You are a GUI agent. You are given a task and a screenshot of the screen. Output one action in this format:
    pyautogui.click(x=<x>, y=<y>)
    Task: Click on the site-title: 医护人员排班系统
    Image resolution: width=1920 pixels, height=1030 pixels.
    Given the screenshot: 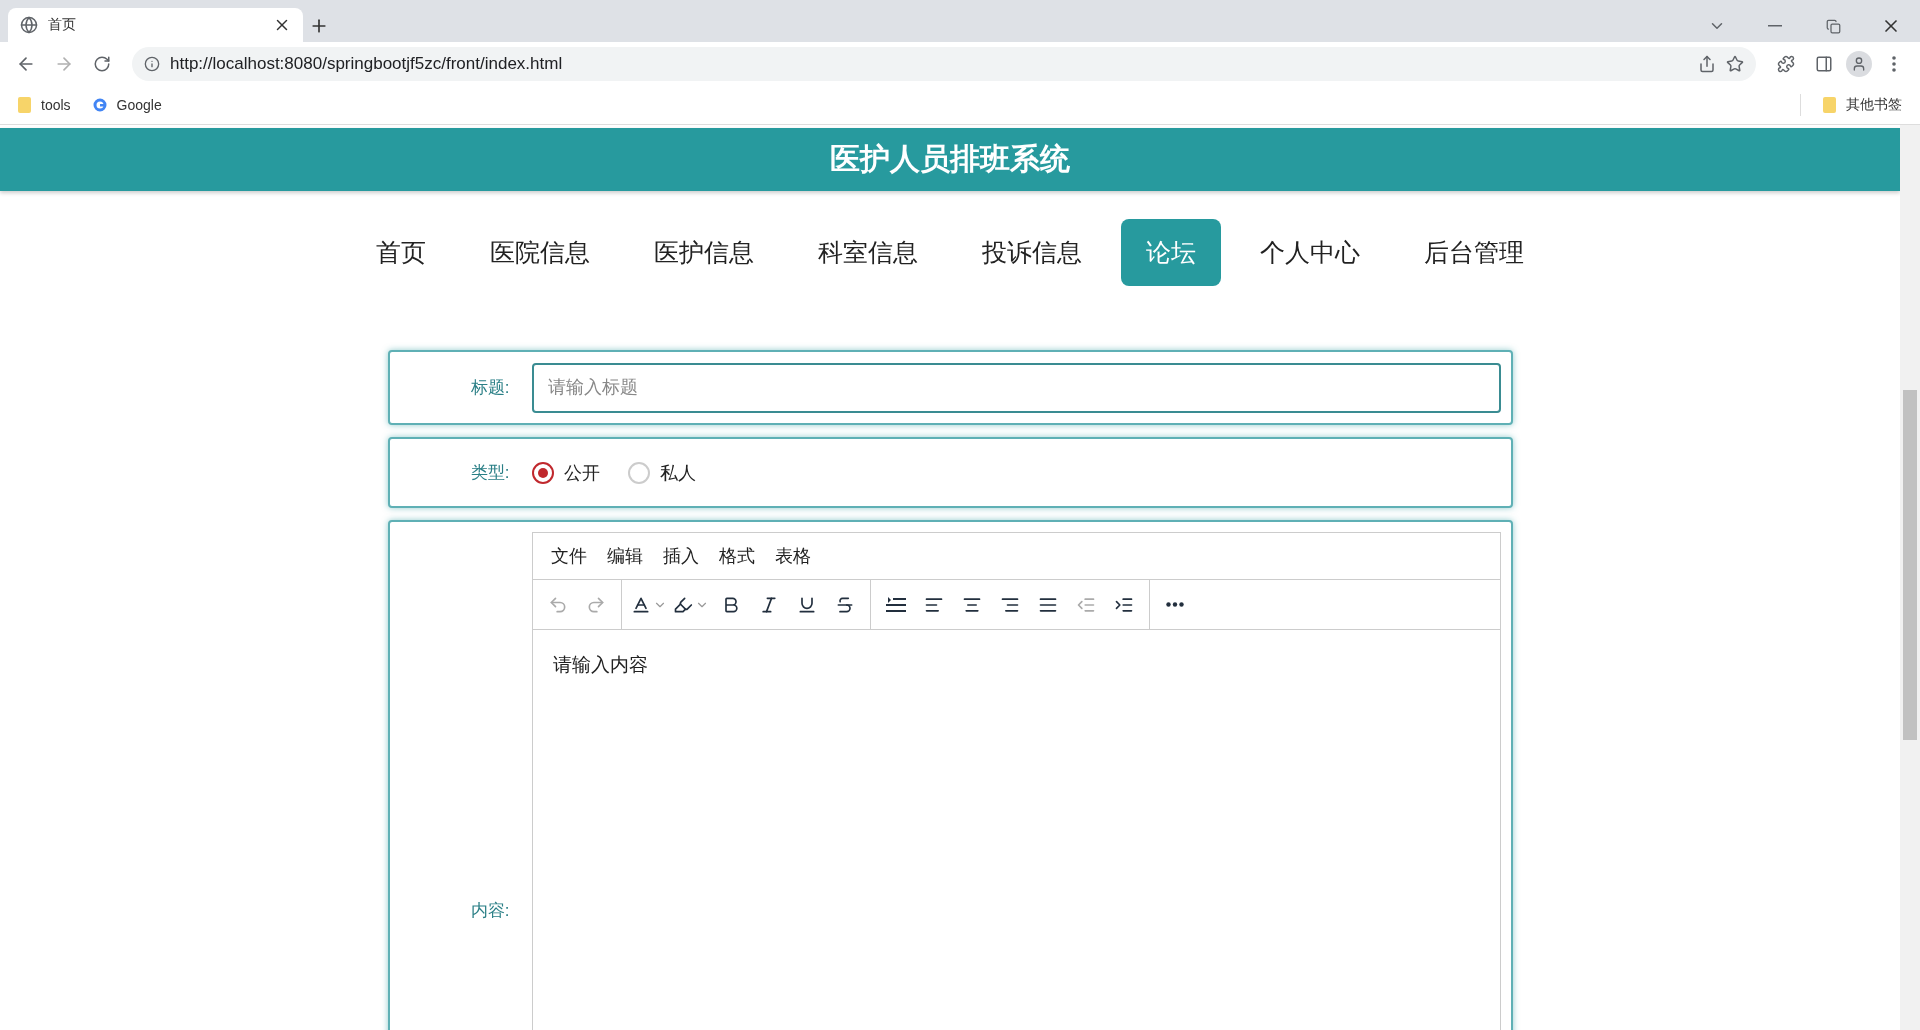 What is the action you would take?
    pyautogui.click(x=950, y=159)
    